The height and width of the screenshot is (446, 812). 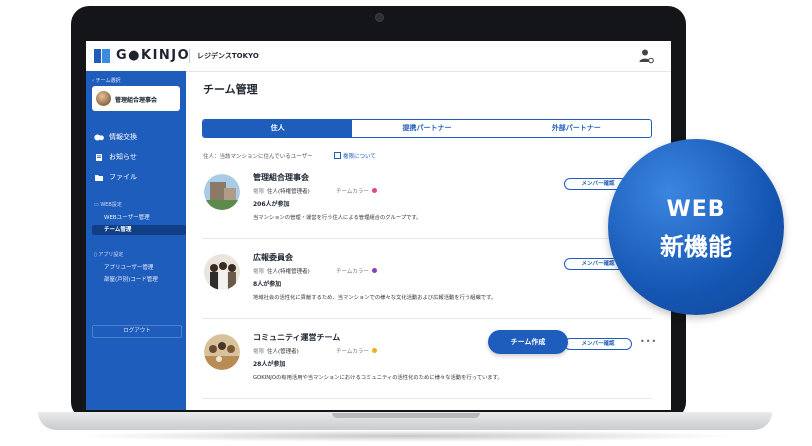 I want to click on team-description: 当マンションの管理・運営を行う住人による管理組合のグループです。, so click(x=337, y=218).